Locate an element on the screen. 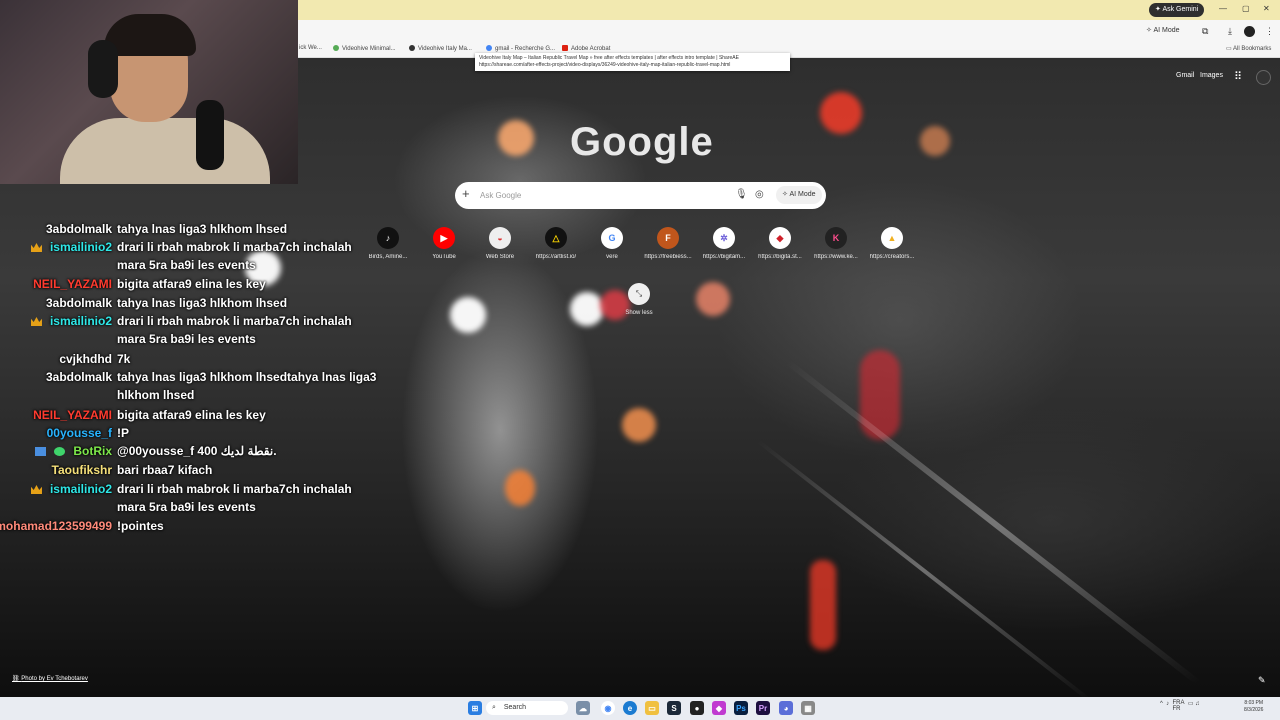  taskbar-search: ⌕ Search is located at coordinates (527, 708).